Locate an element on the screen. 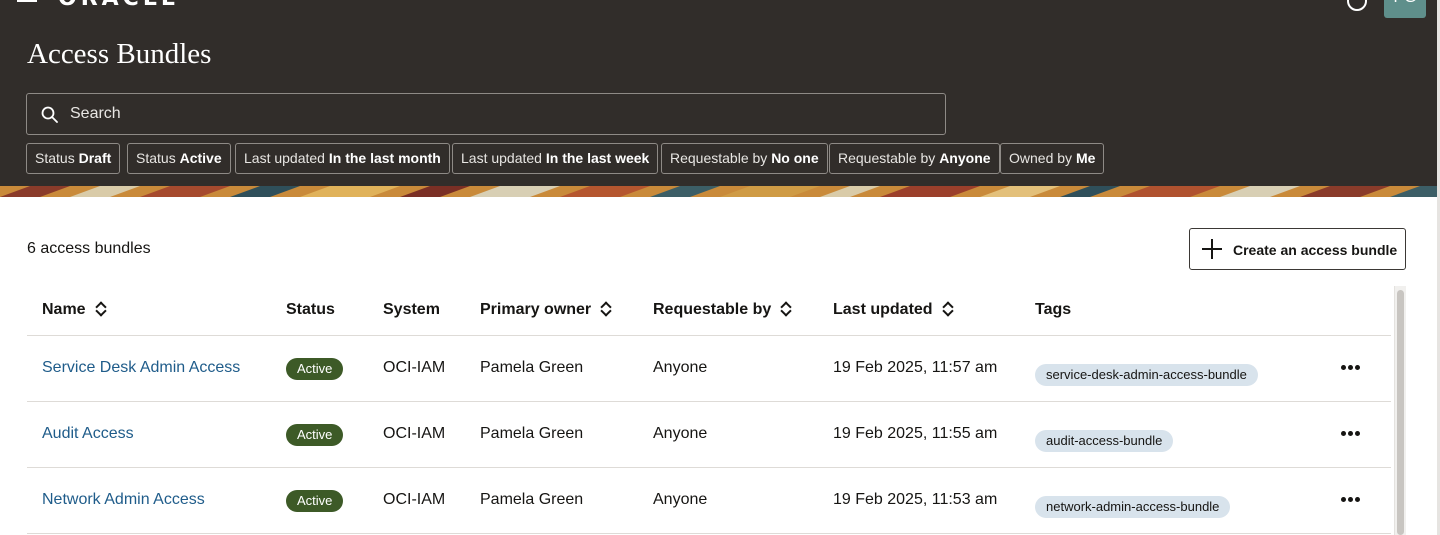 Image resolution: width=1440 pixels, height=535 pixels. column-header-label: Requestable by is located at coordinates (712, 309).